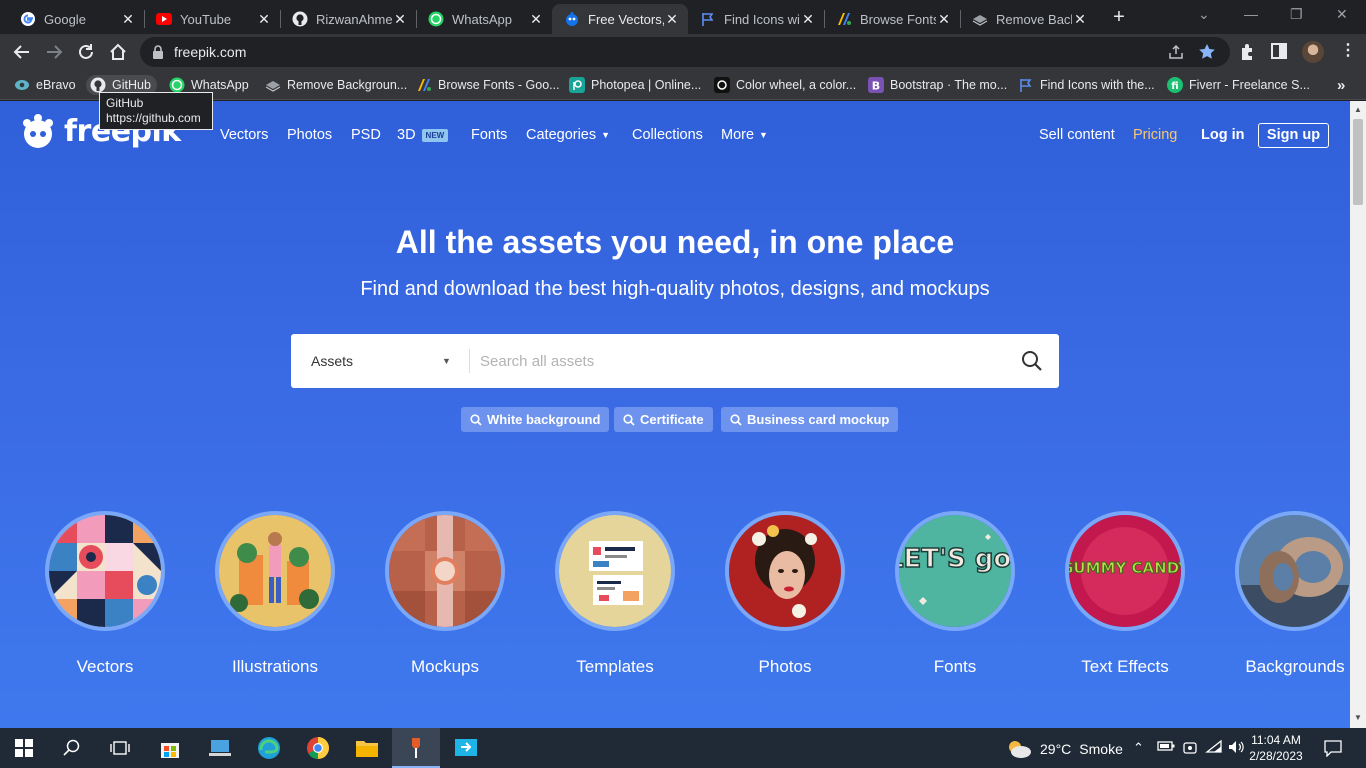 The height and width of the screenshot is (768, 1366). What do you see at coordinates (615, 594) in the screenshot?
I see `category-templates: Templates` at bounding box center [615, 594].